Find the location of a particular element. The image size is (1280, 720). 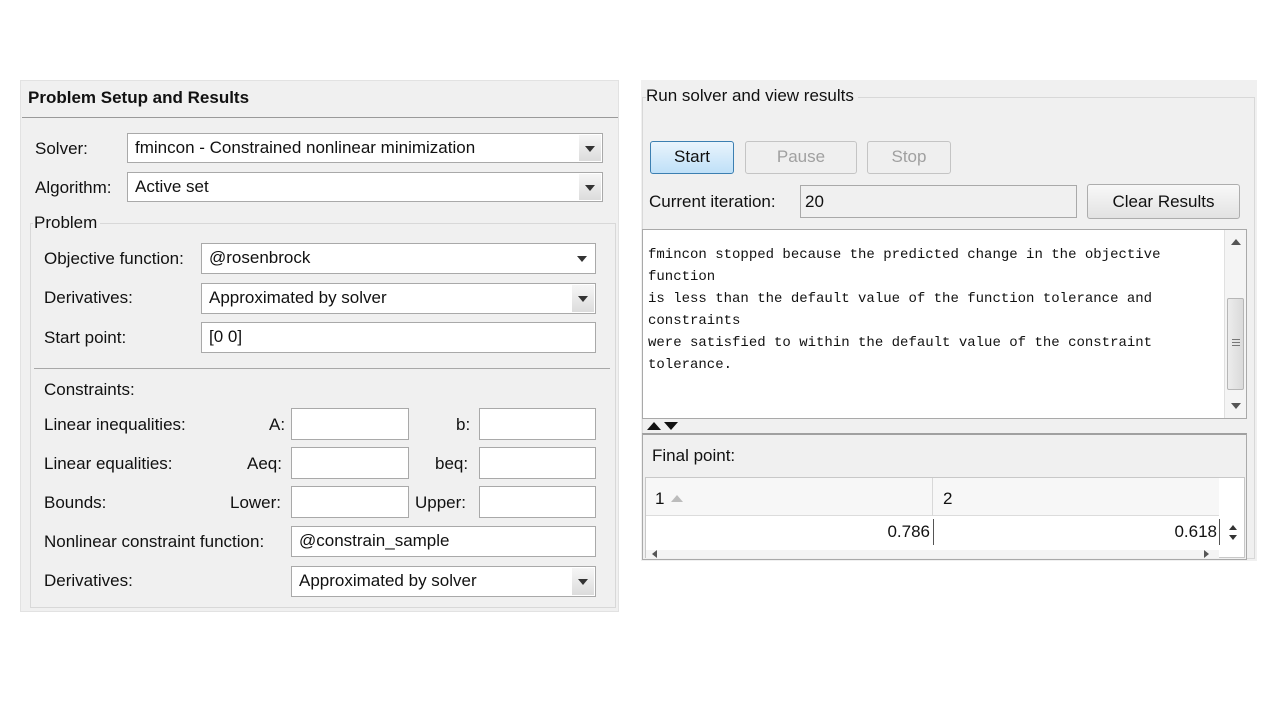

lower-bound-label: Lower: is located at coordinates (256, 502).